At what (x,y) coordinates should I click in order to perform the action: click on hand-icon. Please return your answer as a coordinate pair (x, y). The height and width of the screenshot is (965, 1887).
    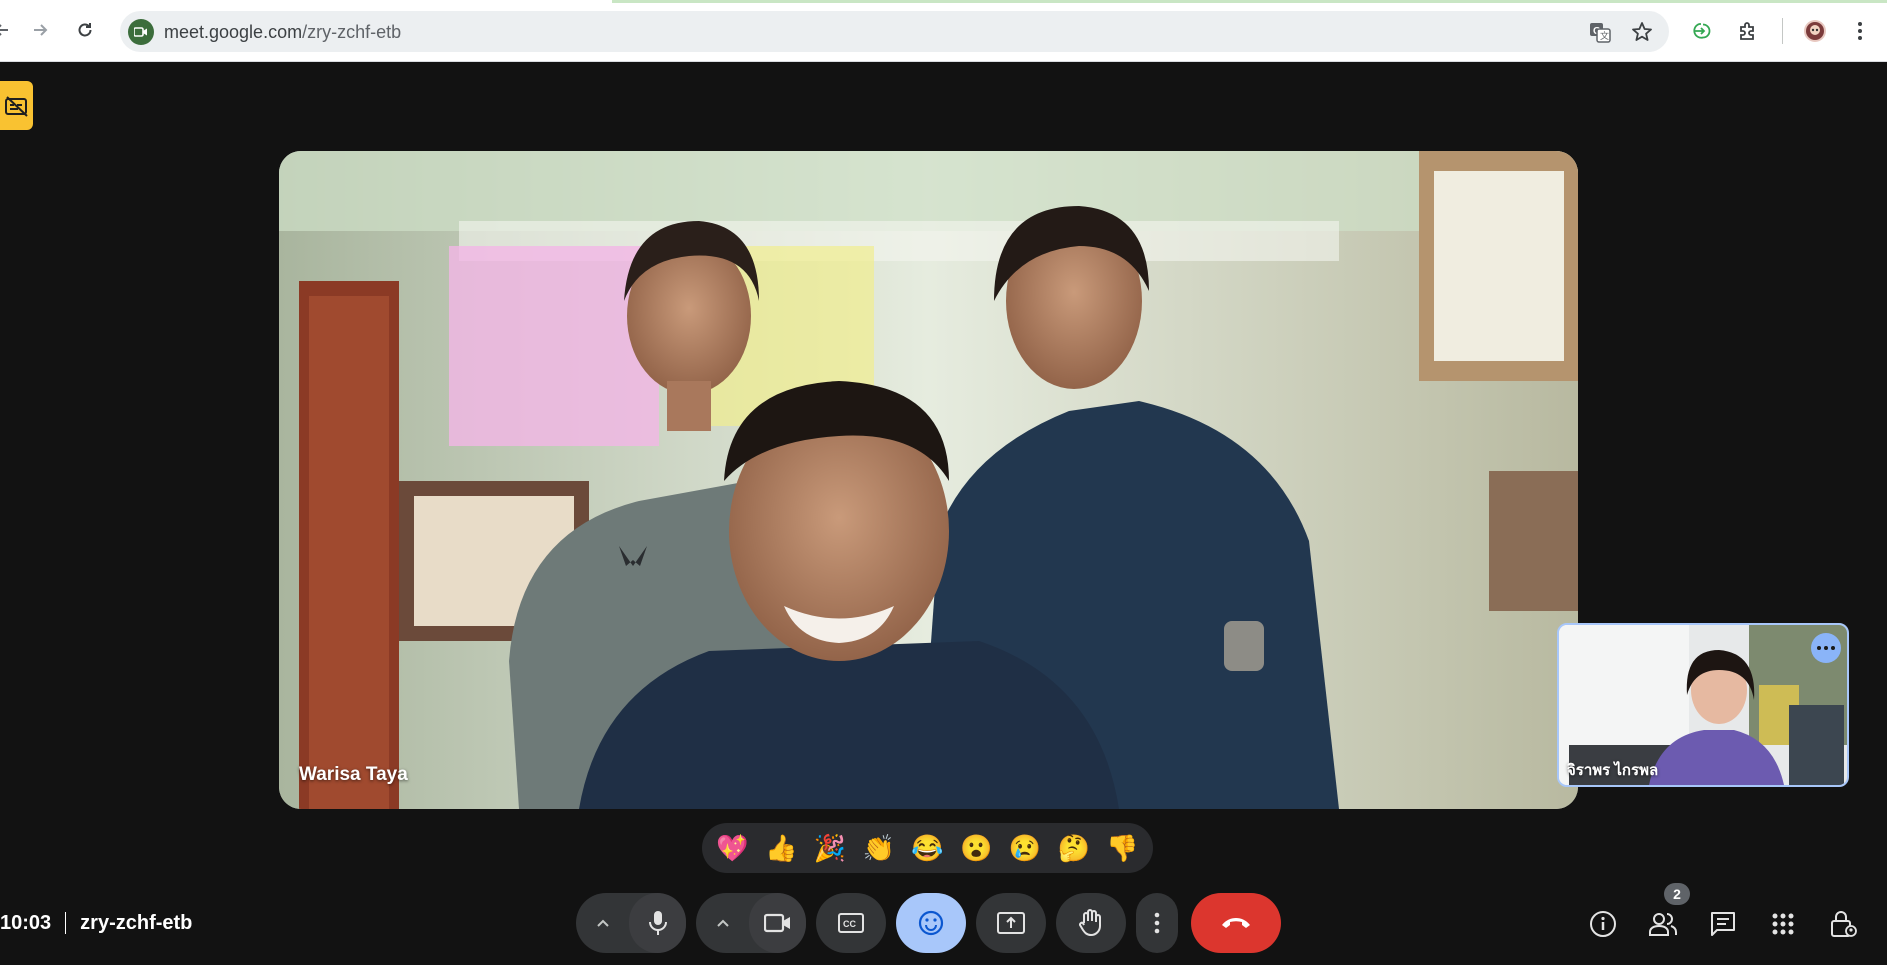
    Looking at the image, I should click on (1090, 922).